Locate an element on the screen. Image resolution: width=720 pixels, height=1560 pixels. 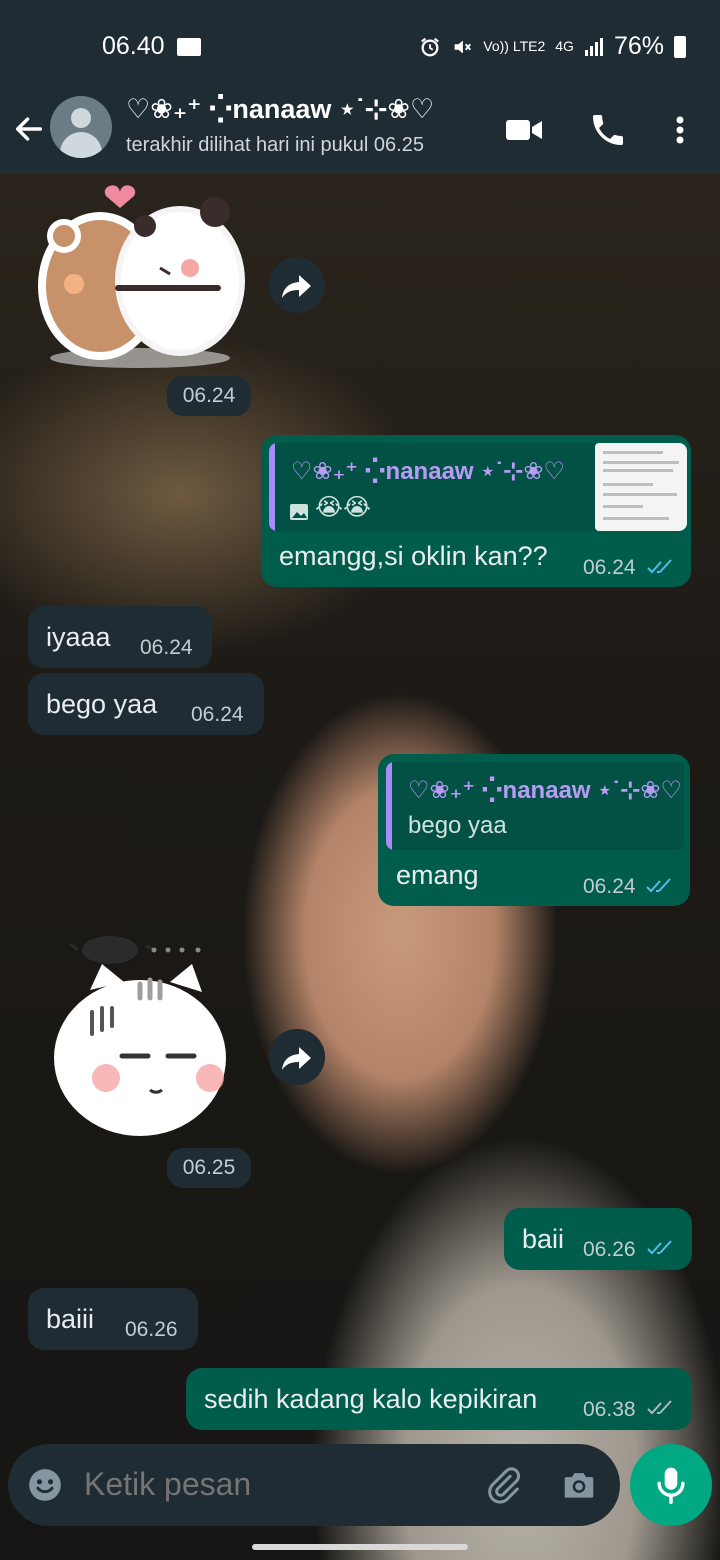
battery-percent: 76% is located at coordinates (638, 46).